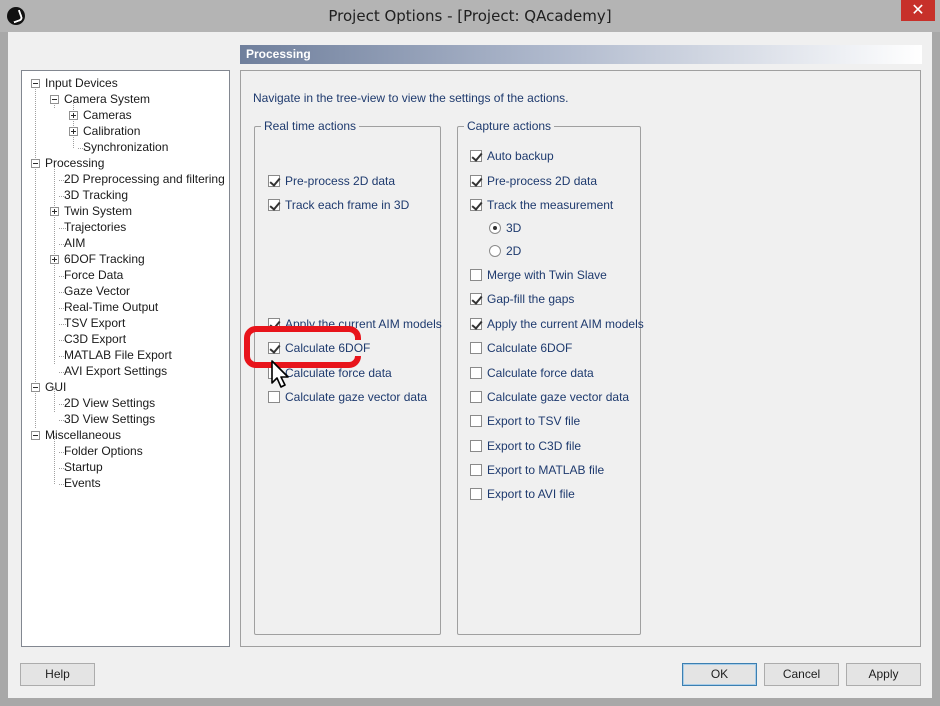  Describe the element at coordinates (109, 403) in the screenshot. I see `tree-item-2d-view-settings: 2D View Settings` at that location.